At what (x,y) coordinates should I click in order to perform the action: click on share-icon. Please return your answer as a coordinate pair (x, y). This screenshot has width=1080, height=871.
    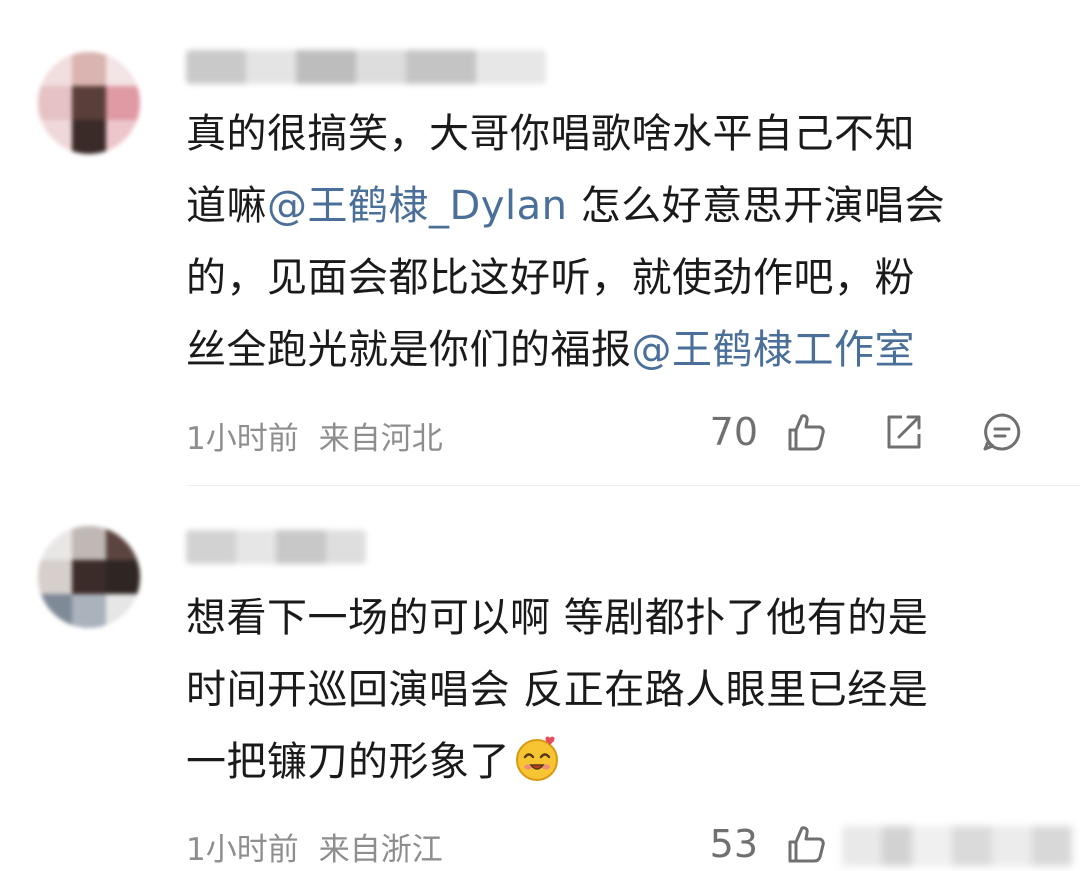
    Looking at the image, I should click on (904, 432).